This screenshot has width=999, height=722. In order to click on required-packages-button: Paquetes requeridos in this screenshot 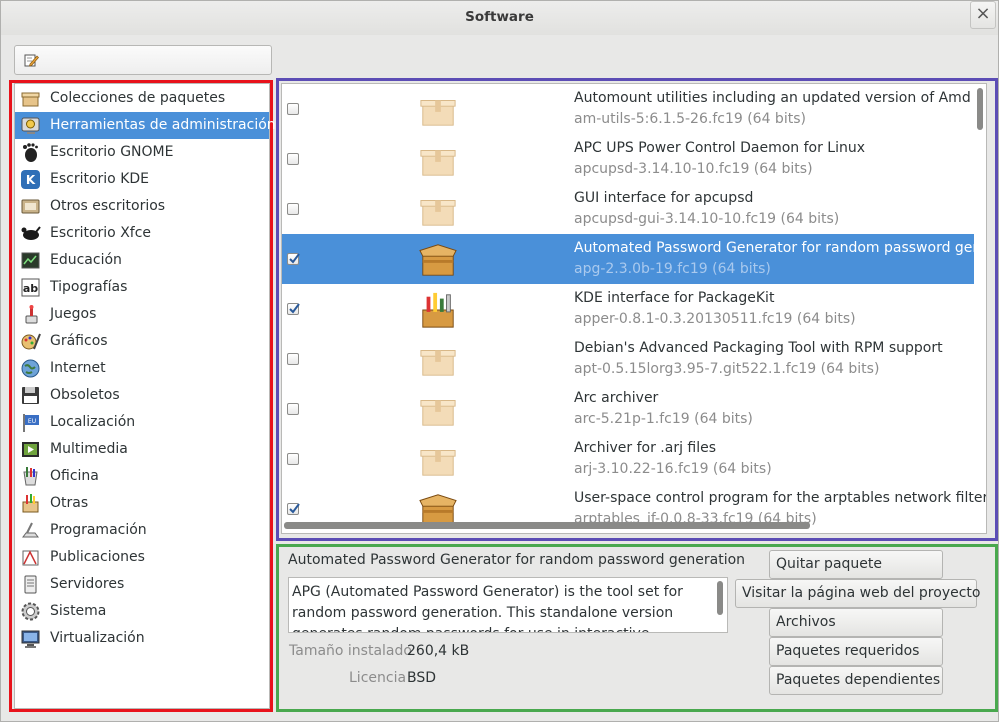, I will do `click(856, 651)`.